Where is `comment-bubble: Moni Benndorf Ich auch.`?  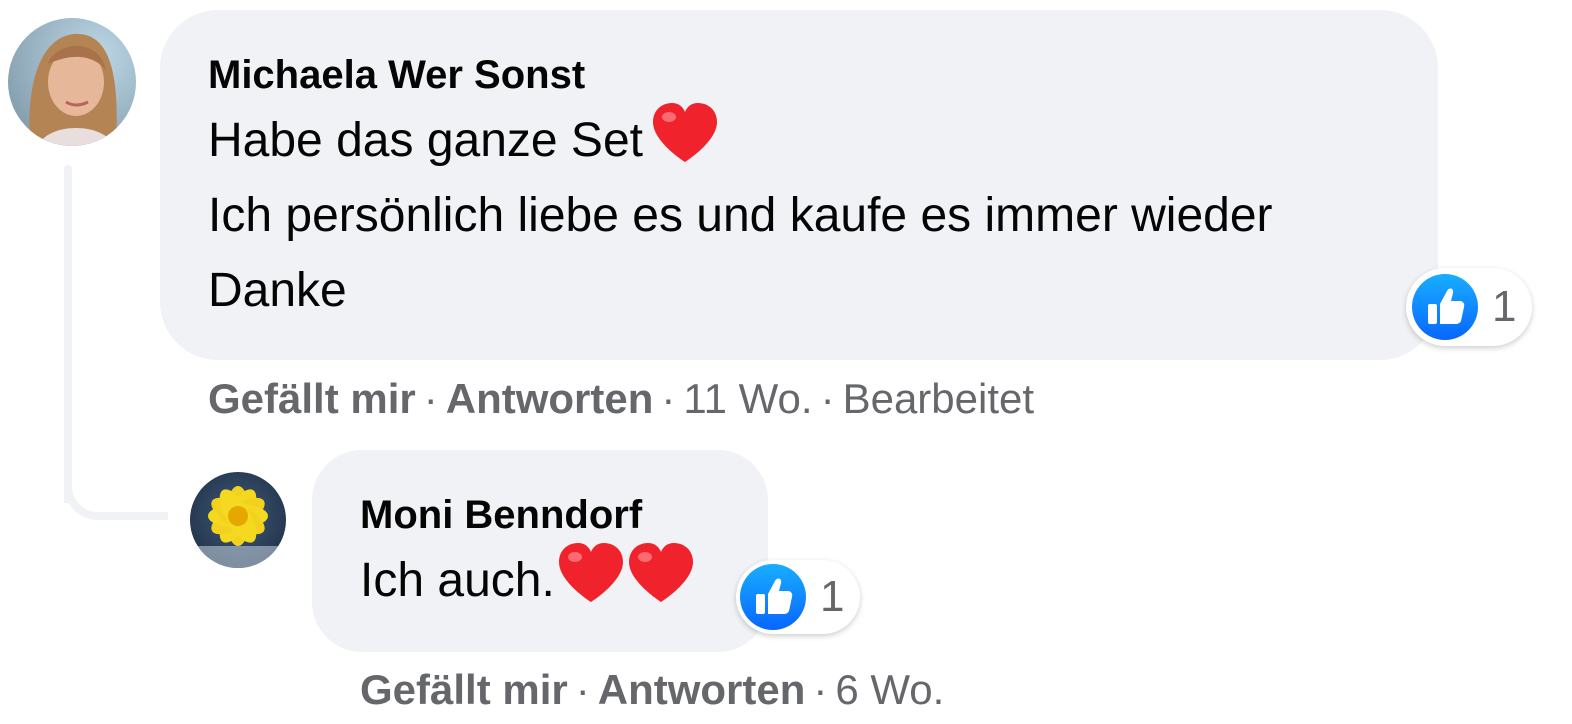 comment-bubble: Moni Benndorf Ich auch. is located at coordinates (540, 551).